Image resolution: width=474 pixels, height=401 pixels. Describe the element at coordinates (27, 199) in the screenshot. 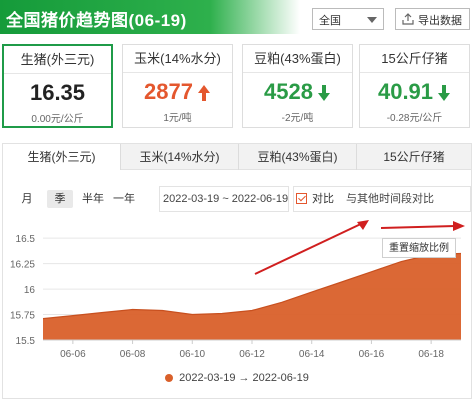

I see `range-month-button: 月` at that location.